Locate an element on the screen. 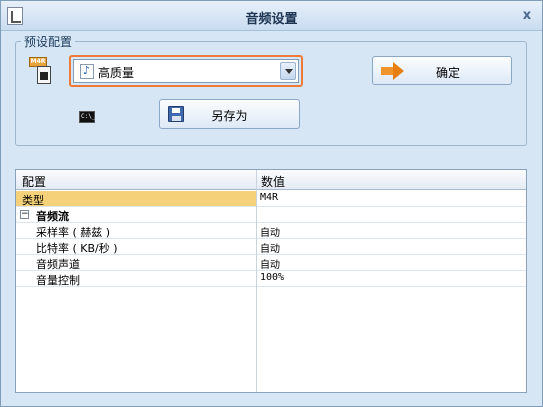 The width and height of the screenshot is (543, 407). command-prompt-icon: C:\_ is located at coordinates (87, 117).